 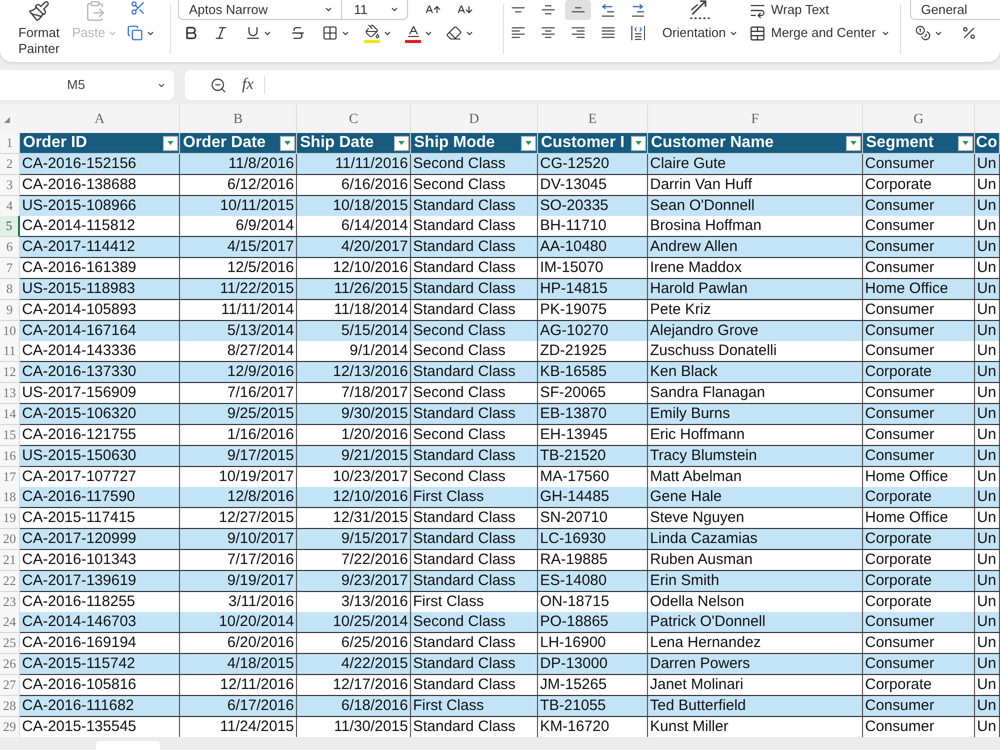 I want to click on row-header: 23, so click(x=10, y=602).